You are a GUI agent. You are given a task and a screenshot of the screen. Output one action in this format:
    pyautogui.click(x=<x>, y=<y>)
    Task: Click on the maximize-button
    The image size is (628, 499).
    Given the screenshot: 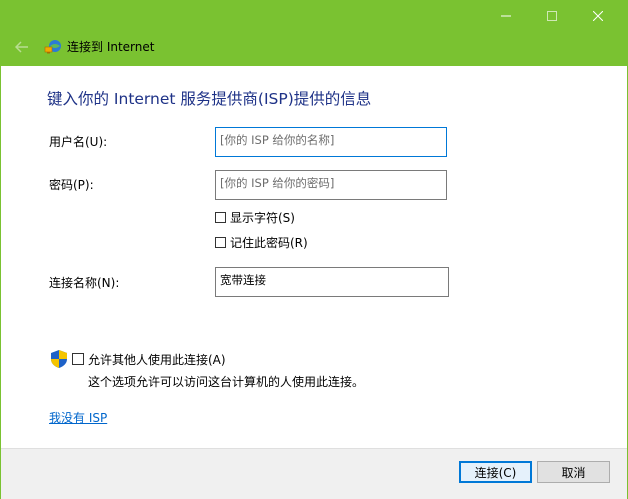 What is the action you would take?
    pyautogui.click(x=552, y=16)
    